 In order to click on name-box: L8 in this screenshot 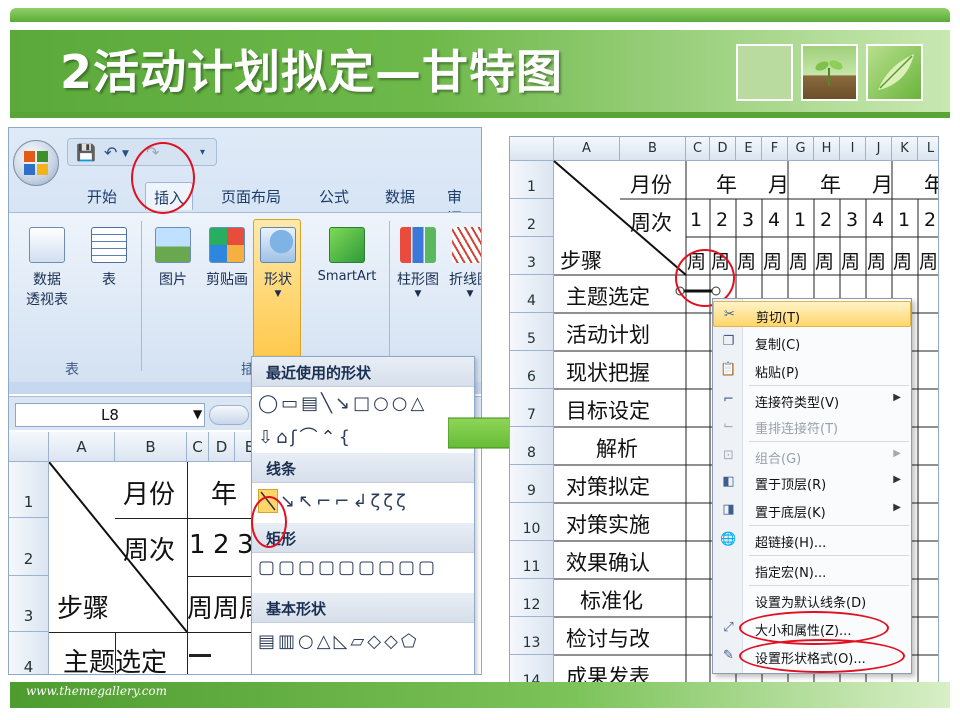, I will do `click(110, 415)`.